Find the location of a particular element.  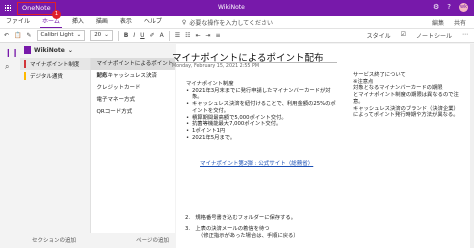

menu-draw: 描画 is located at coordinates (102, 22).